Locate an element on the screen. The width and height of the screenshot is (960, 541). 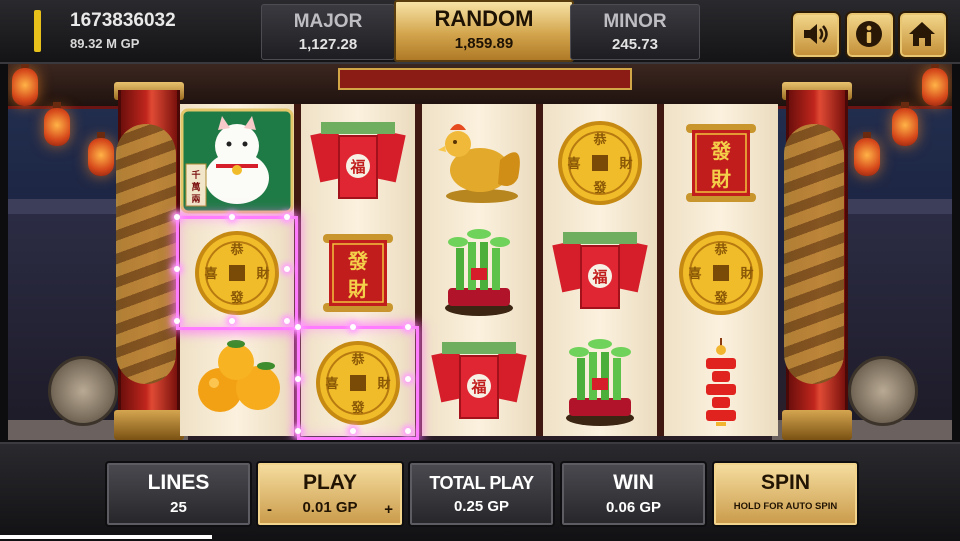
mandarin-oranges-icon is located at coordinates (239, 376).